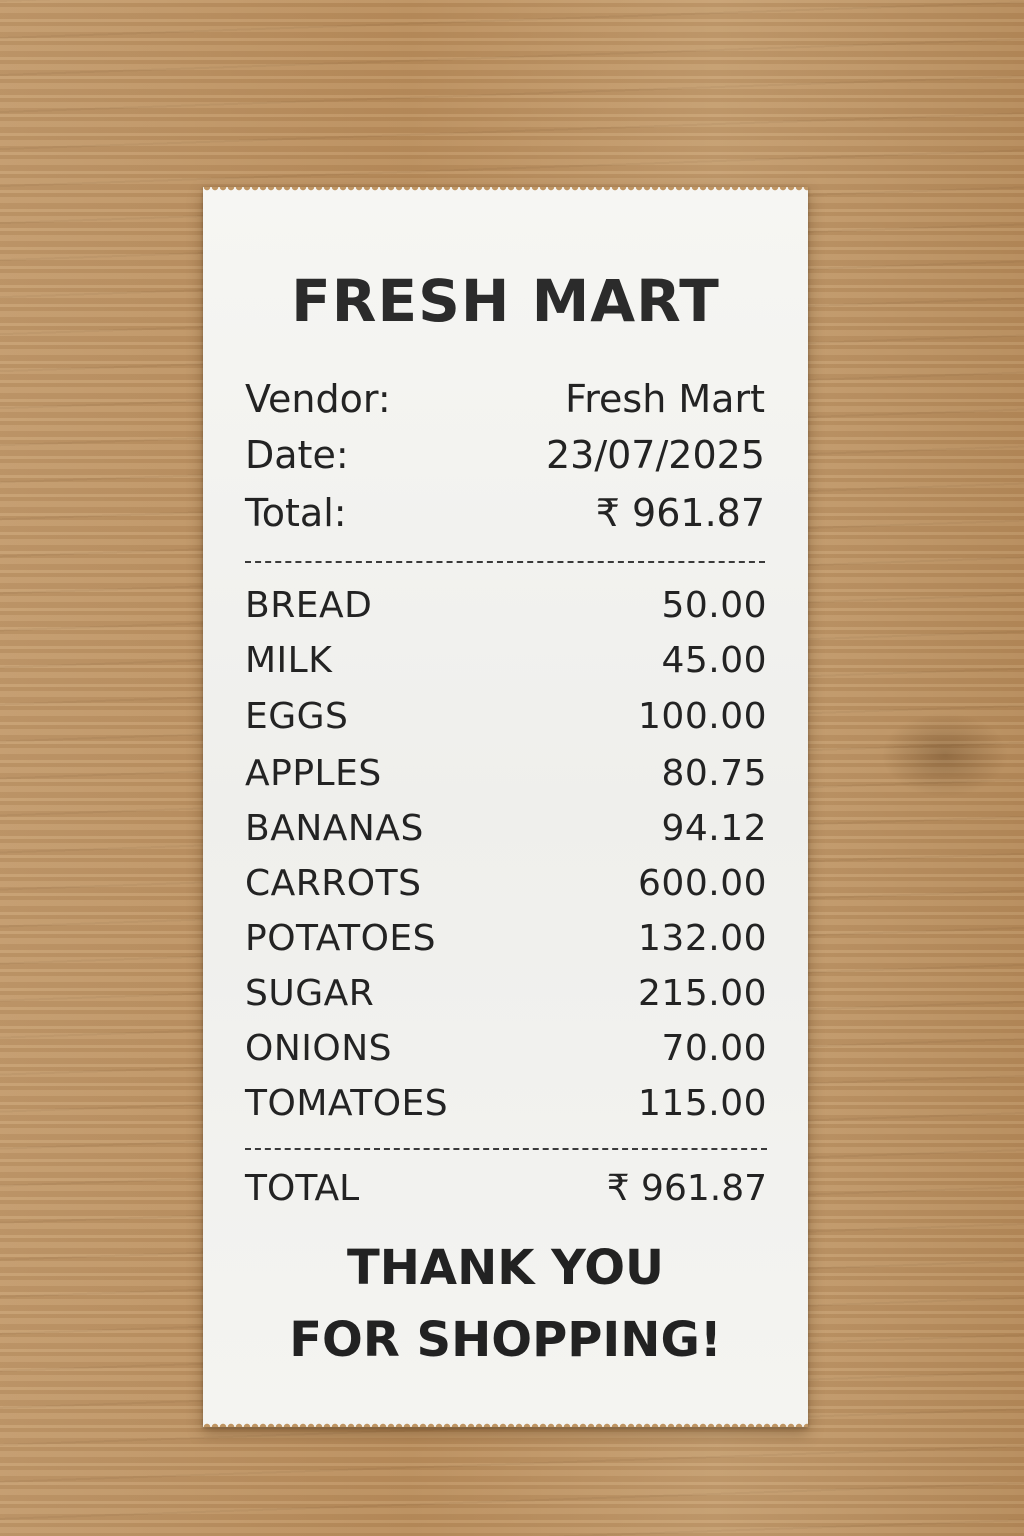 The image size is (1024, 1536). Describe the element at coordinates (318, 1048) in the screenshot. I see `item-name: ONIONS` at that location.